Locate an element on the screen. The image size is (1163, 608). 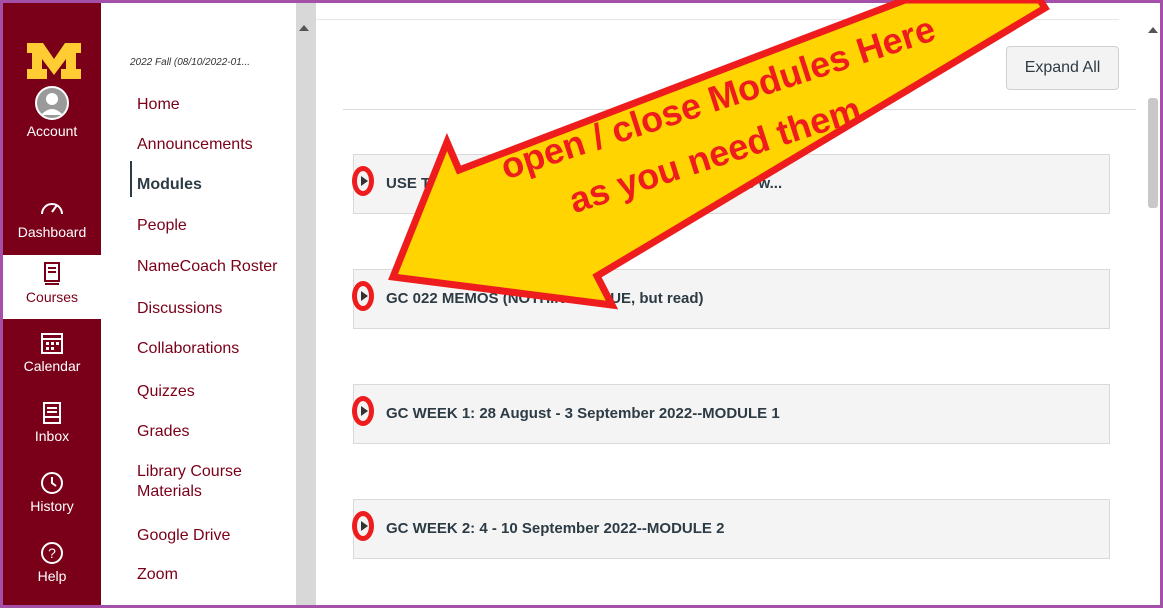
global-nav-account: Account is located at coordinates (52, 112).